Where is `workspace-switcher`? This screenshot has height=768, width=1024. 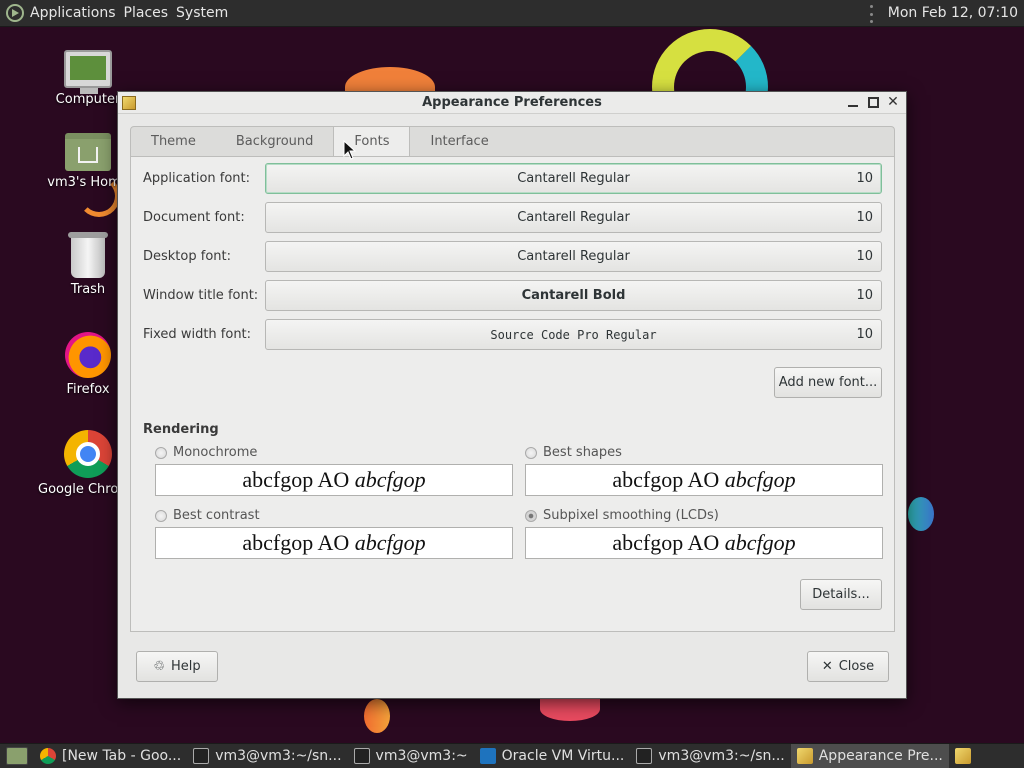 workspace-switcher is located at coordinates (963, 756).